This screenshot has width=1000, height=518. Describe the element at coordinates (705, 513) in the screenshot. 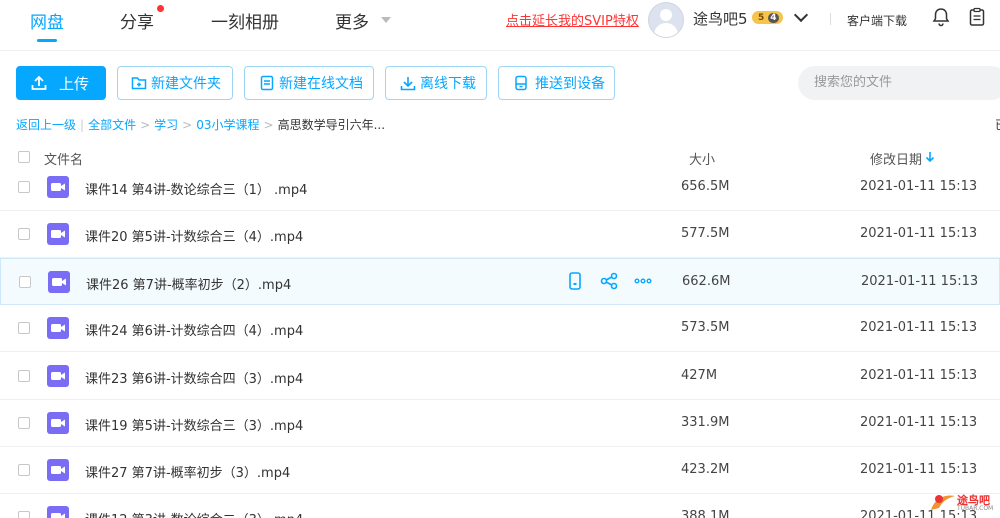

I see `file-size: 388.1M` at that location.